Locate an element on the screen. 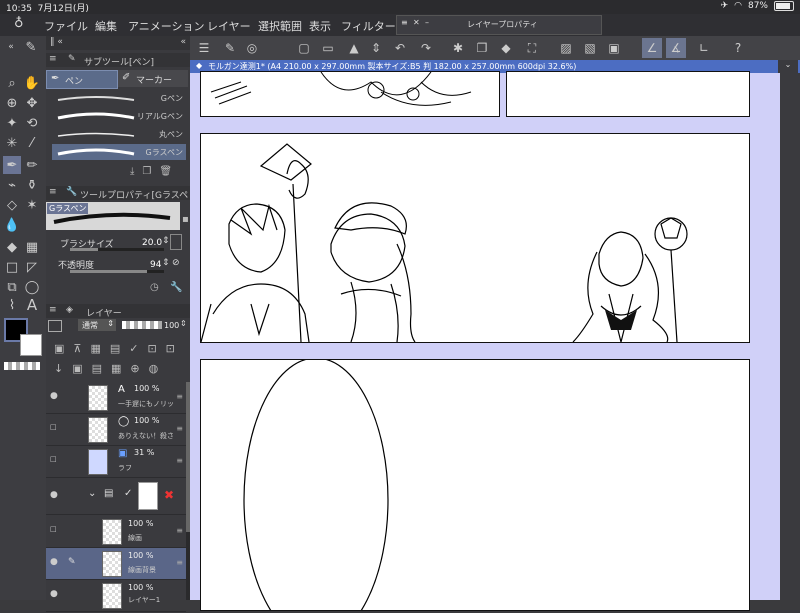  brush-item: リアルGペン is located at coordinates (119, 116).